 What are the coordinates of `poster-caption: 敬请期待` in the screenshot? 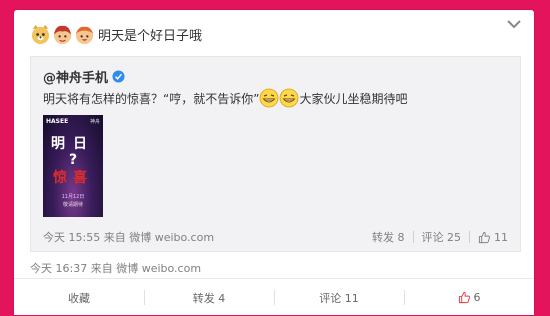 It's located at (72, 205).